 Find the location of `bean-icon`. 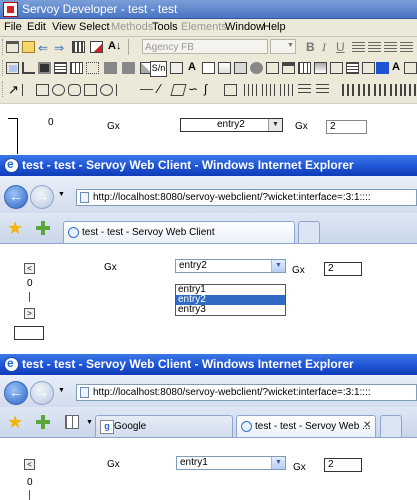

bean-icon is located at coordinates (336, 68).